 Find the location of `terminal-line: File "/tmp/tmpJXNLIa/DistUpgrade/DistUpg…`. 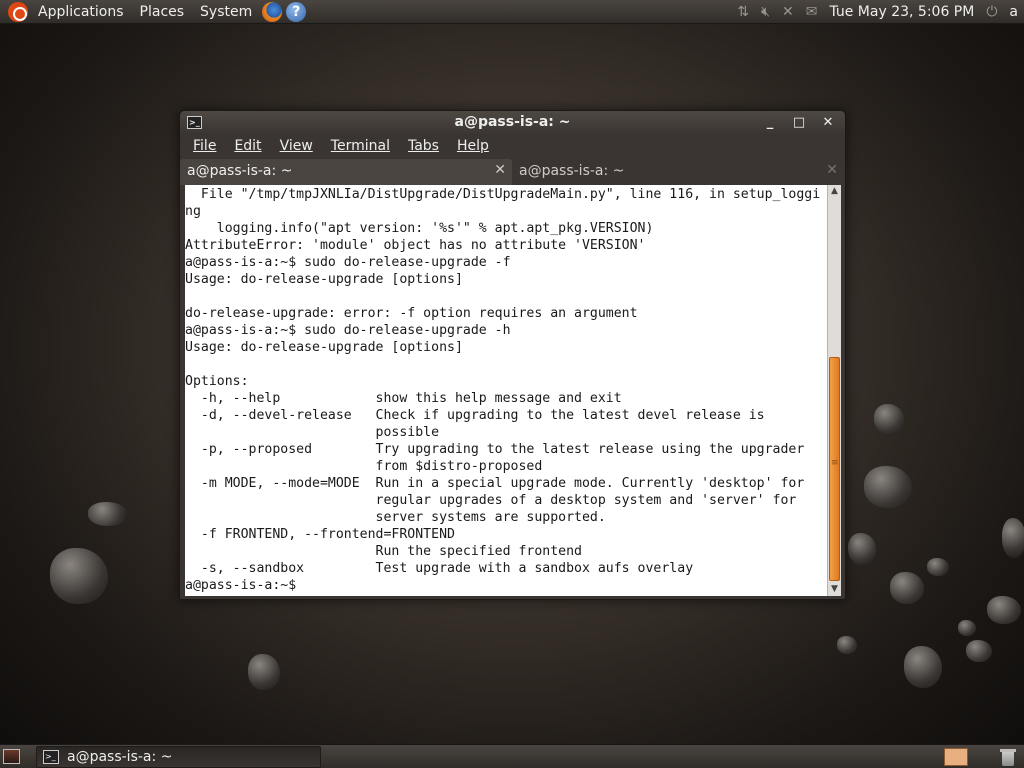

terminal-line: File "/tmp/tmpJXNLIa/DistUpgrade/DistUpg… is located at coordinates (503, 194).